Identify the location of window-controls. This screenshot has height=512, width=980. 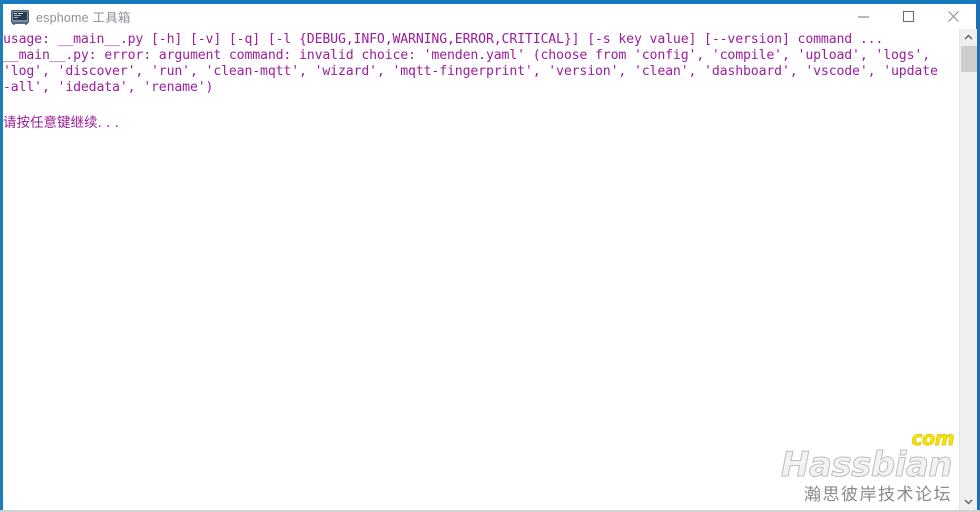
(908, 16).